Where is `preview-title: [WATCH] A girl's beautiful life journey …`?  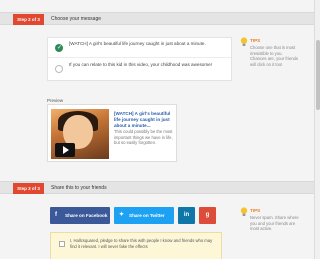 preview-title: [WATCH] A girl's beautiful life journey … is located at coordinates (145, 120).